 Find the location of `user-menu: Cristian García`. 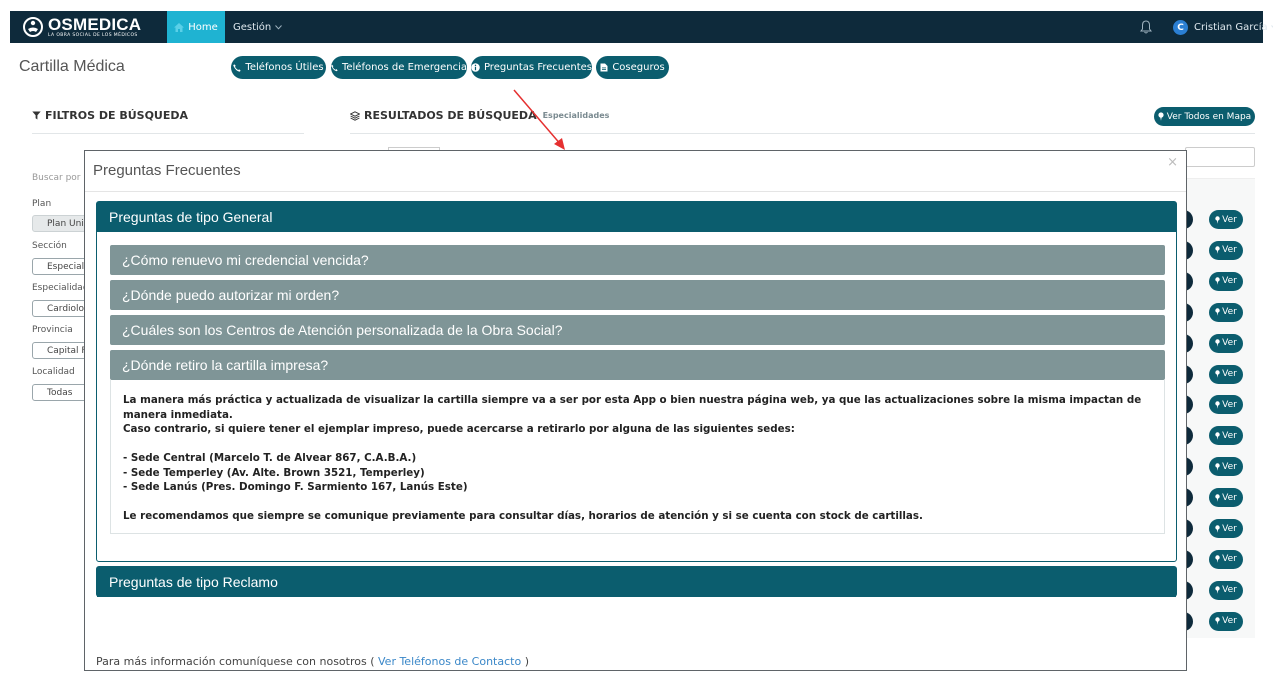

user-menu: Cristian García is located at coordinates (1233, 27).